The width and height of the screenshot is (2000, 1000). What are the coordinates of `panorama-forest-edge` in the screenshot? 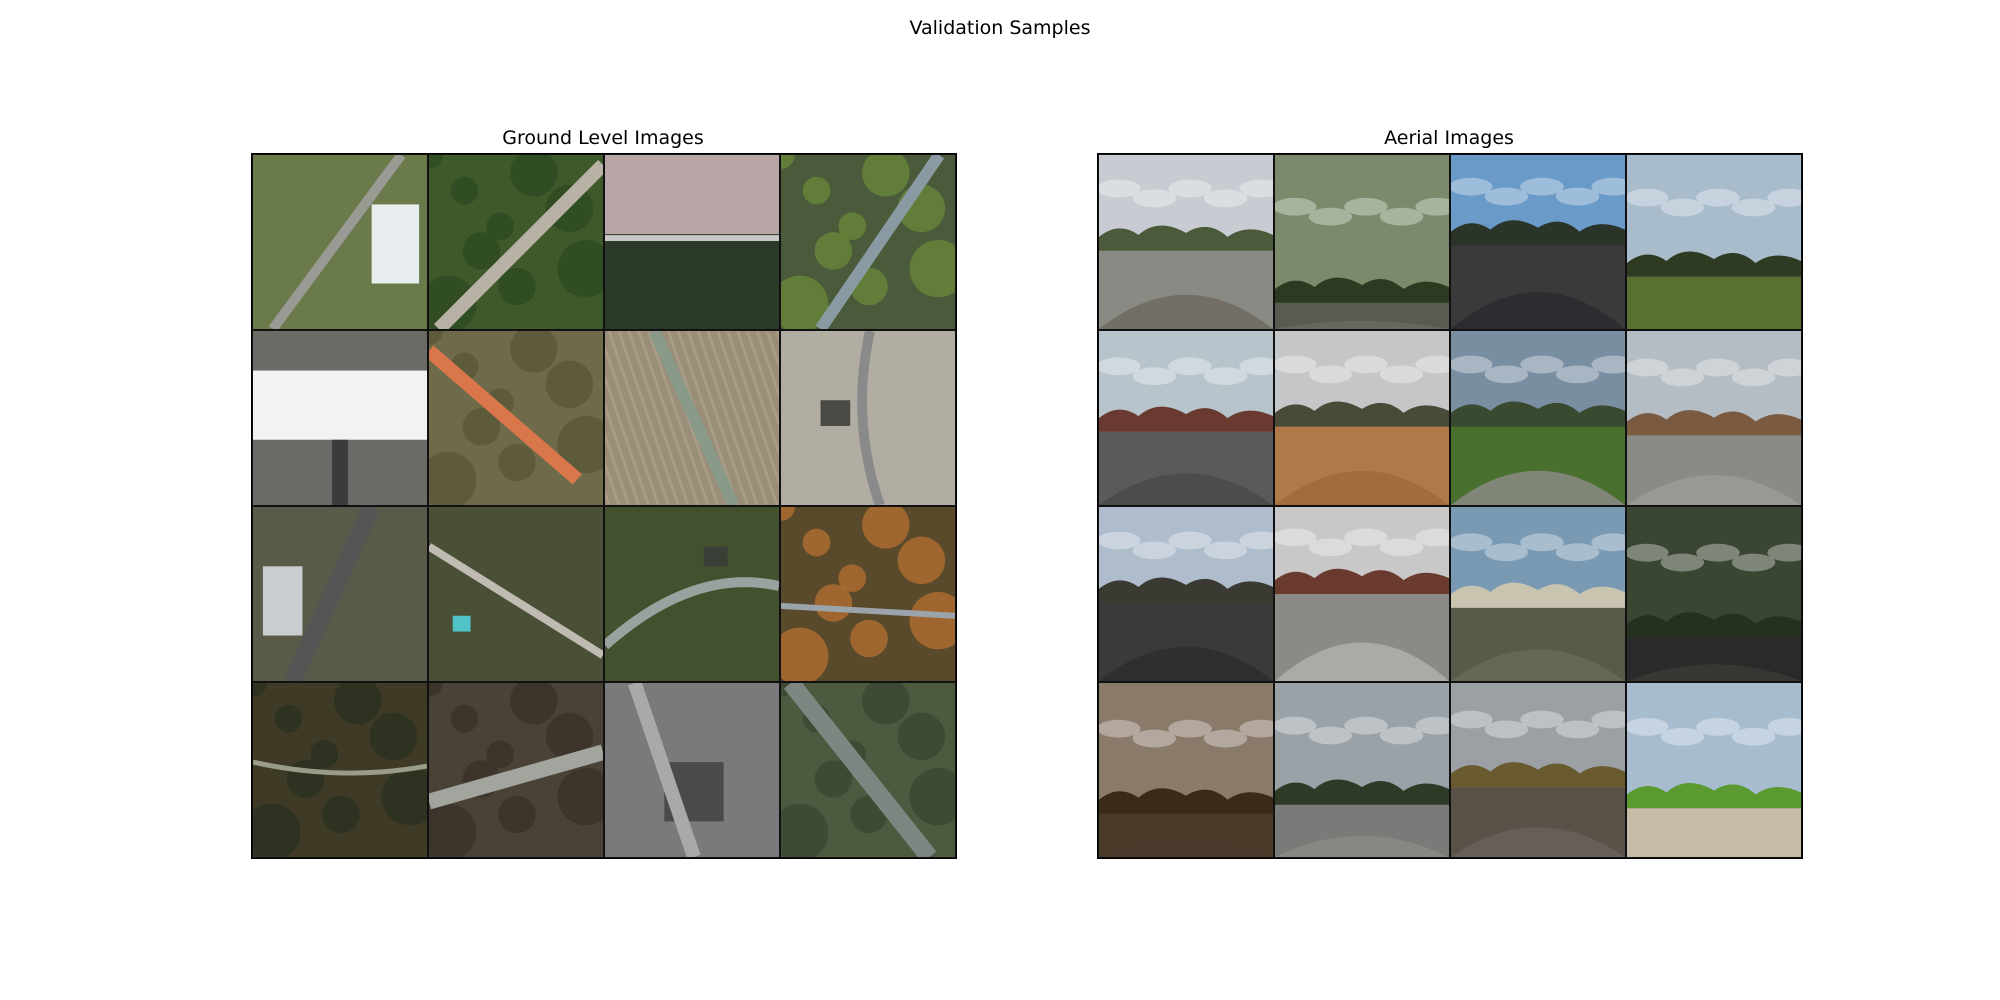 It's located at (1714, 242).